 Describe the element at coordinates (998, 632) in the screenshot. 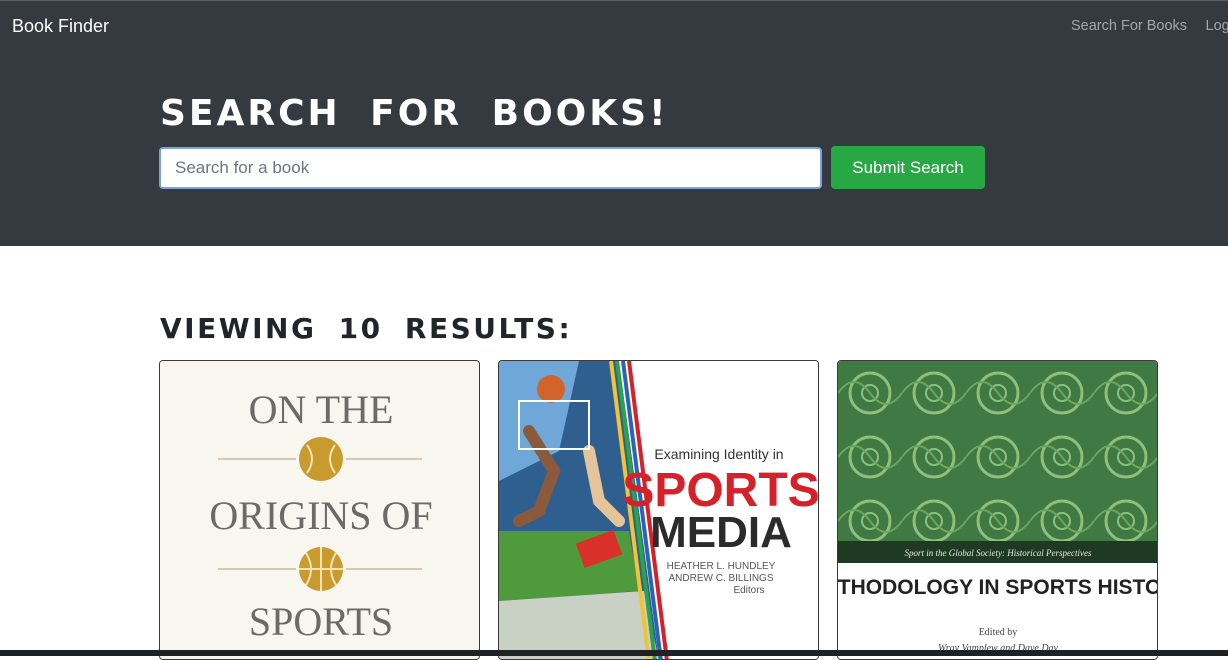

I see `cover-edited-by: Edited by` at that location.